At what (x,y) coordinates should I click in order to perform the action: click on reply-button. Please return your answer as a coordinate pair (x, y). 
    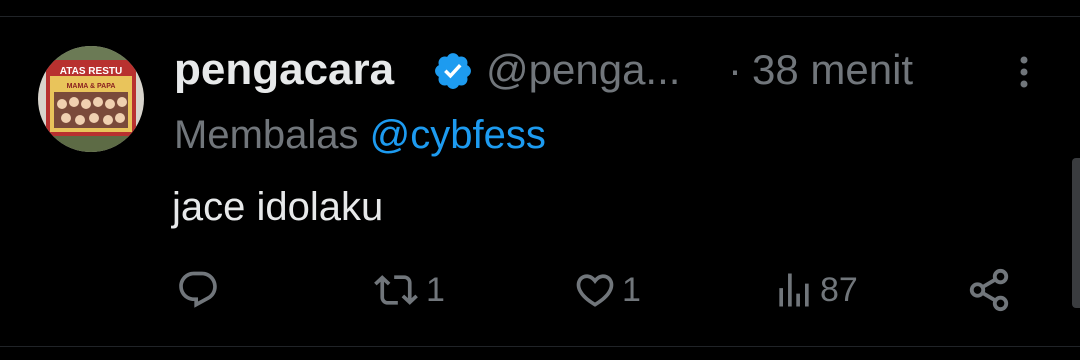
    Looking at the image, I should click on (198, 290).